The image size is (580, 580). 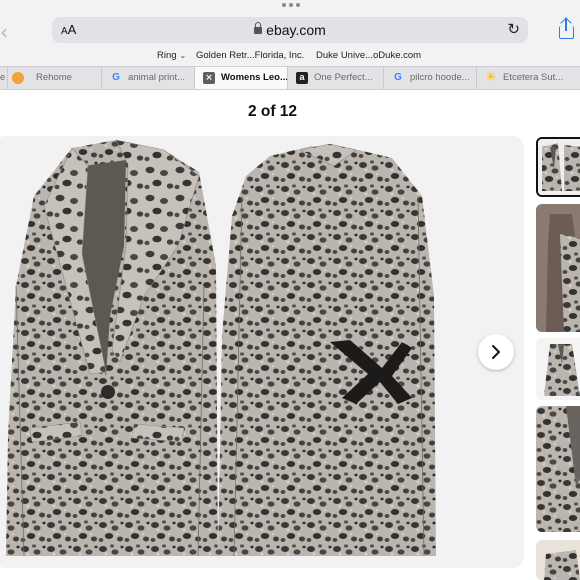 I want to click on address-bar: AA ebay.com ↻, so click(x=290, y=30).